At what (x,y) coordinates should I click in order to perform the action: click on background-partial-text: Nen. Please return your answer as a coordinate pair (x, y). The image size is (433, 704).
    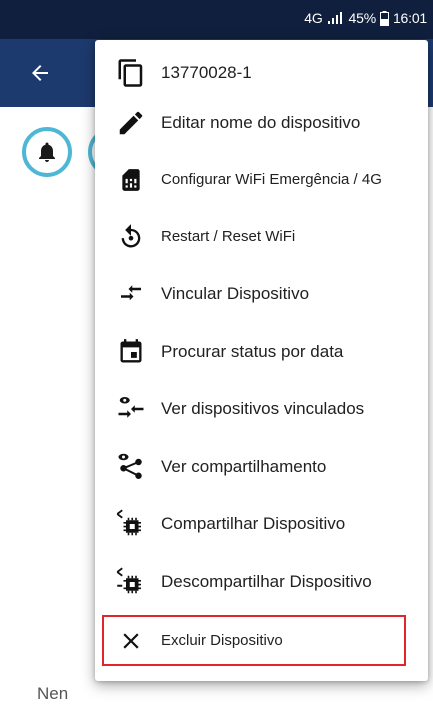
    Looking at the image, I should click on (53, 693).